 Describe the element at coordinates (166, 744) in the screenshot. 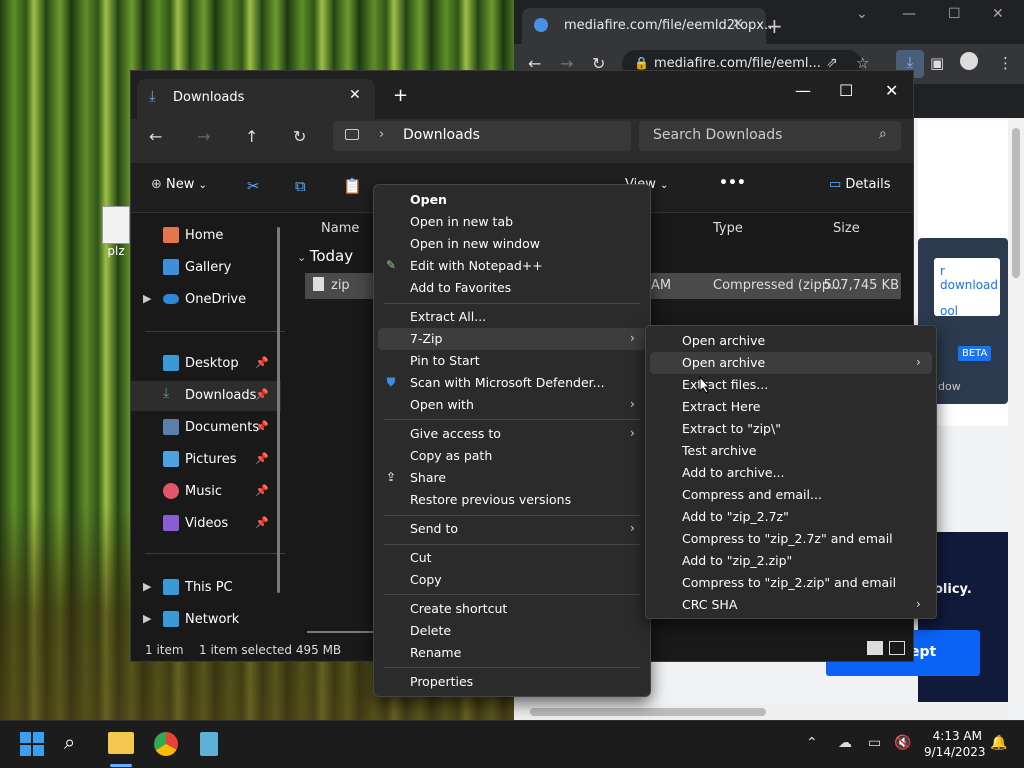

I see `chrome-taskbar-icon` at that location.